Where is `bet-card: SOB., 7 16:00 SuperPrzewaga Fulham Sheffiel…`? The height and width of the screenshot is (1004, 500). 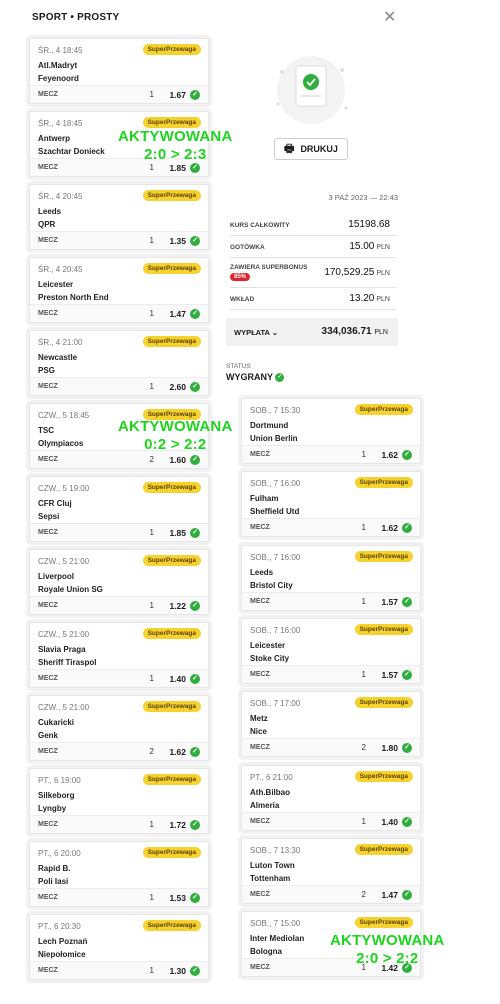
bet-card: SOB., 7 16:00 SuperPrzewaga Fulham Sheffiel… is located at coordinates (331, 504).